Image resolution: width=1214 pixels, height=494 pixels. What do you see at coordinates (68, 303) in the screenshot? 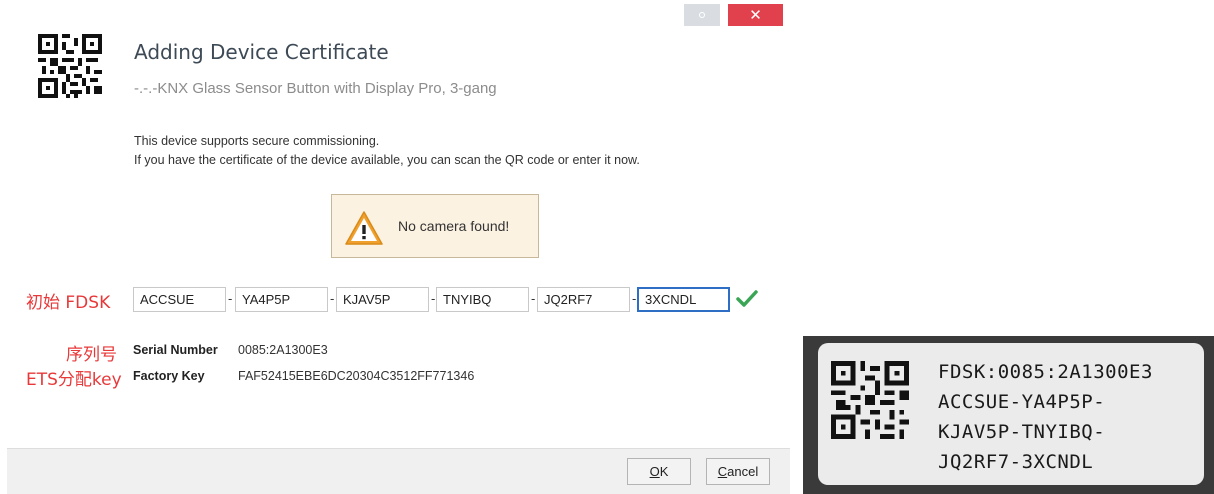
I see `fdsk-annotation: 初始 FDSK` at bounding box center [68, 303].